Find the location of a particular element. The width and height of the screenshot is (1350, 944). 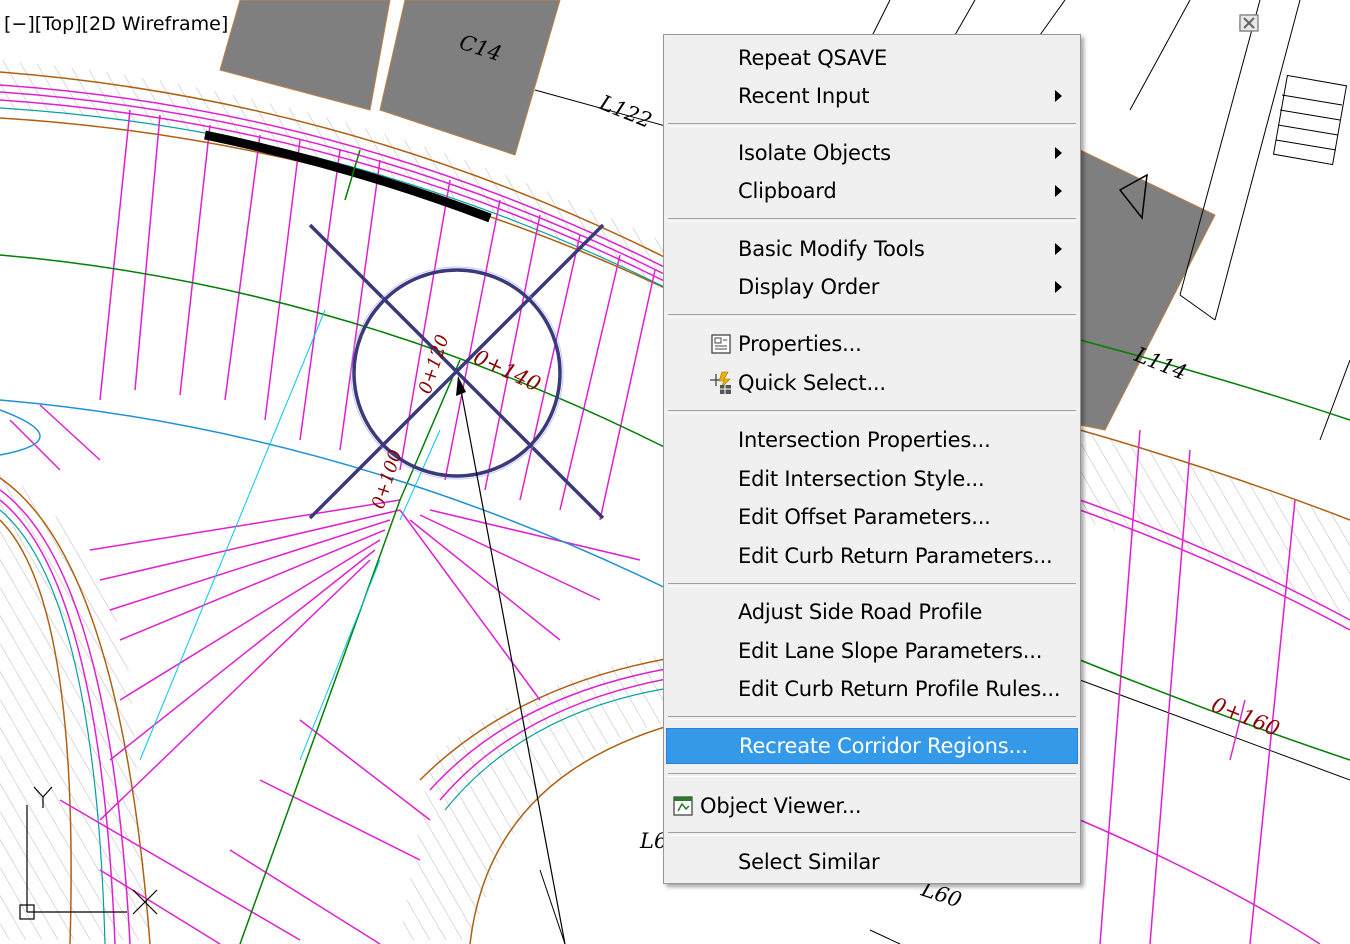

building-parcel-c14 is located at coordinates (470, 78).